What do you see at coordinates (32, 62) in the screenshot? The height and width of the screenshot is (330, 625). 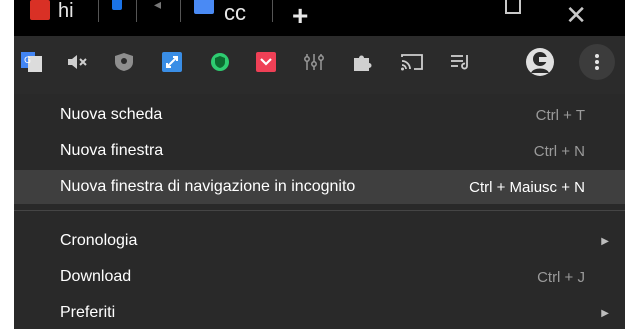 I see `google-translate-icon: G` at bounding box center [32, 62].